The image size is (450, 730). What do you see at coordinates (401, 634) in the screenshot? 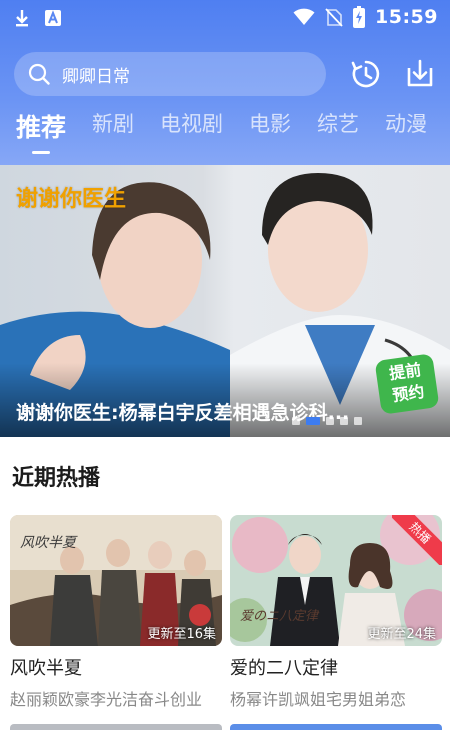
I see `card-update-status: 更新至24集` at bounding box center [401, 634].